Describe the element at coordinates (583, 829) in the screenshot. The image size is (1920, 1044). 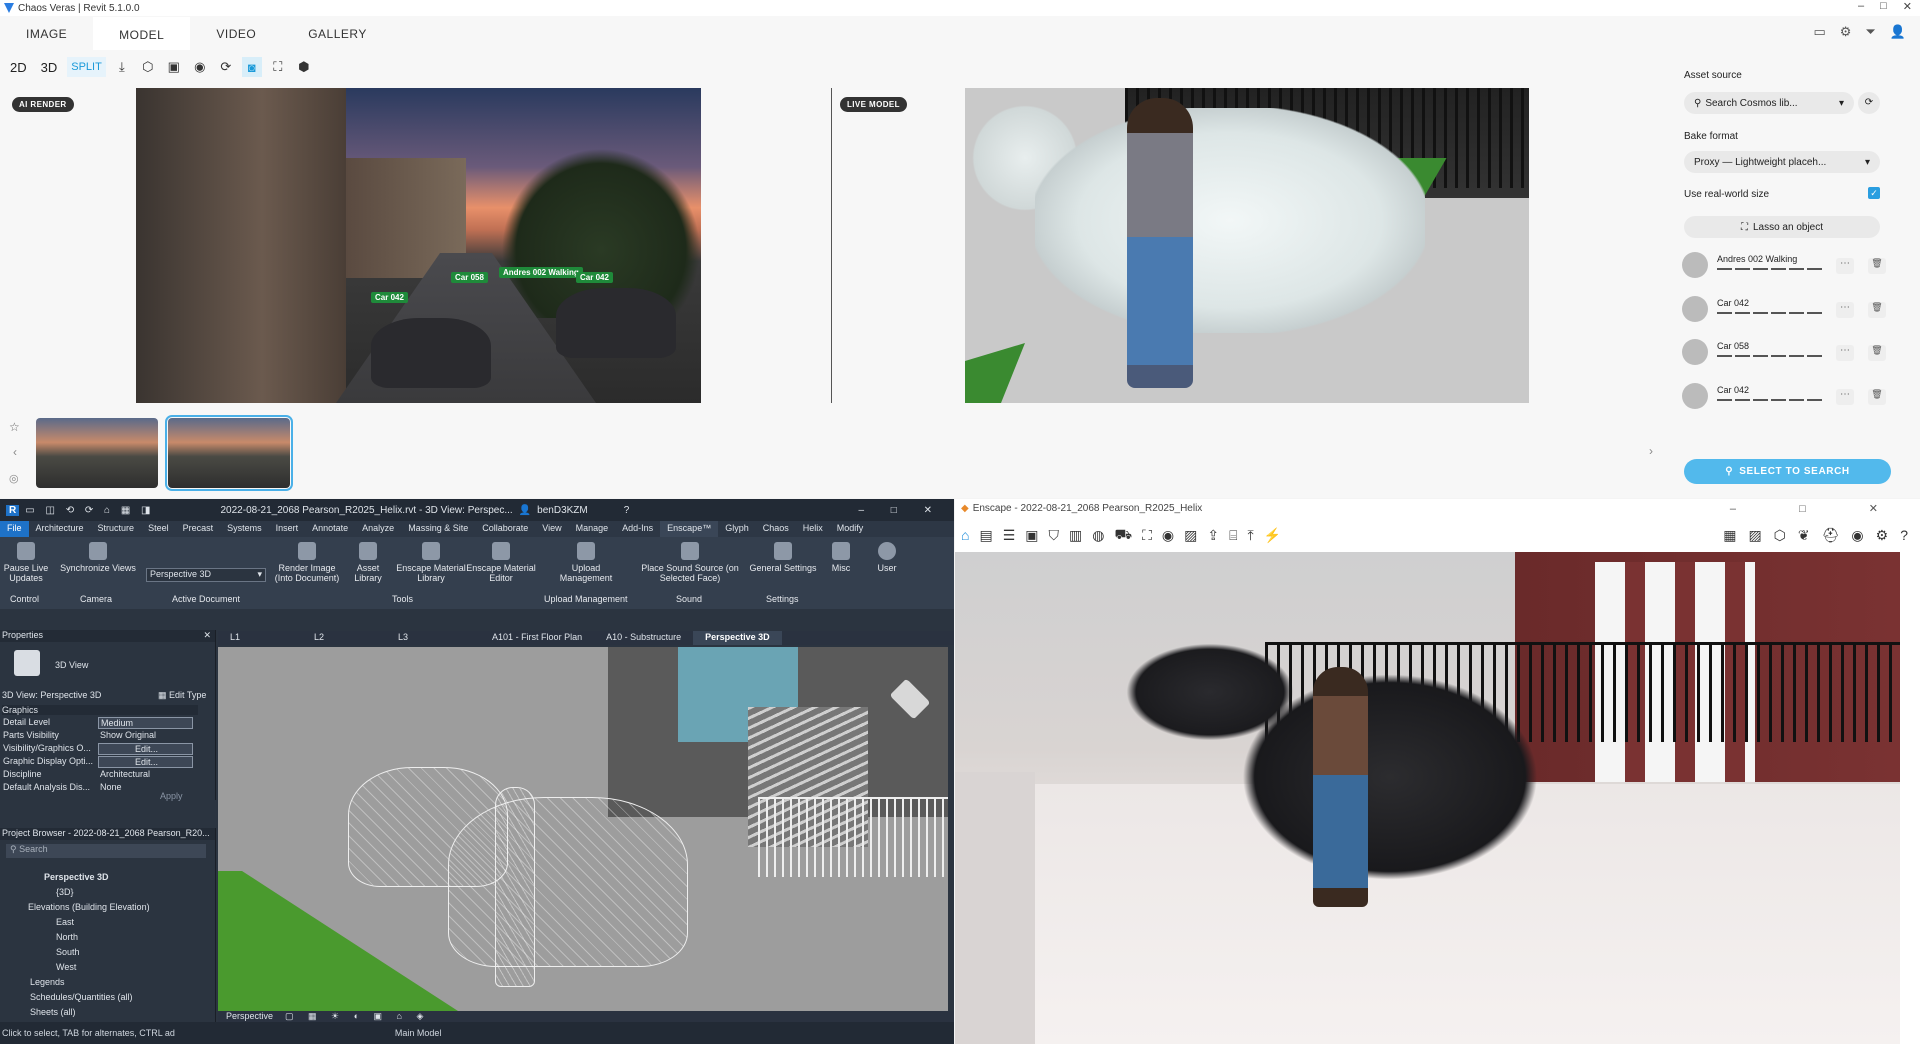
I see `revit-3d-viewport` at that location.